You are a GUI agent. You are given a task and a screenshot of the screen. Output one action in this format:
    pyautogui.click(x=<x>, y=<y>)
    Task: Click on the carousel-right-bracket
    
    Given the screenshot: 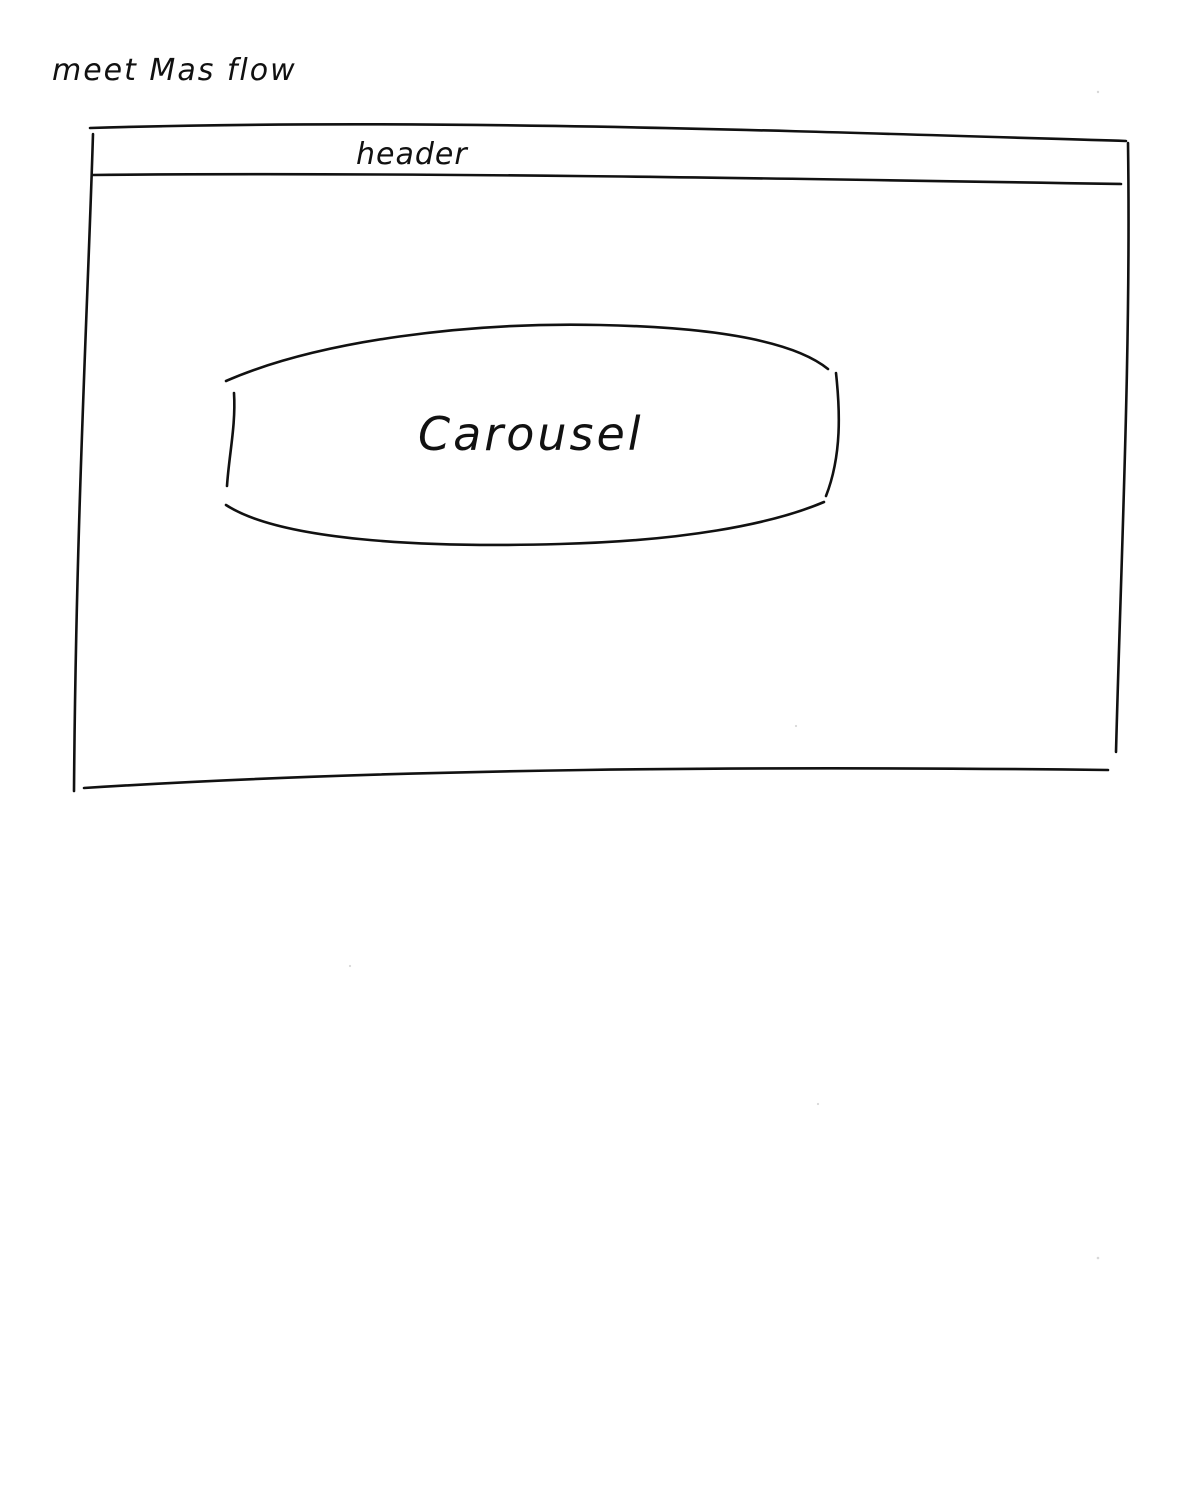 What is the action you would take?
    pyautogui.click(x=832, y=434)
    